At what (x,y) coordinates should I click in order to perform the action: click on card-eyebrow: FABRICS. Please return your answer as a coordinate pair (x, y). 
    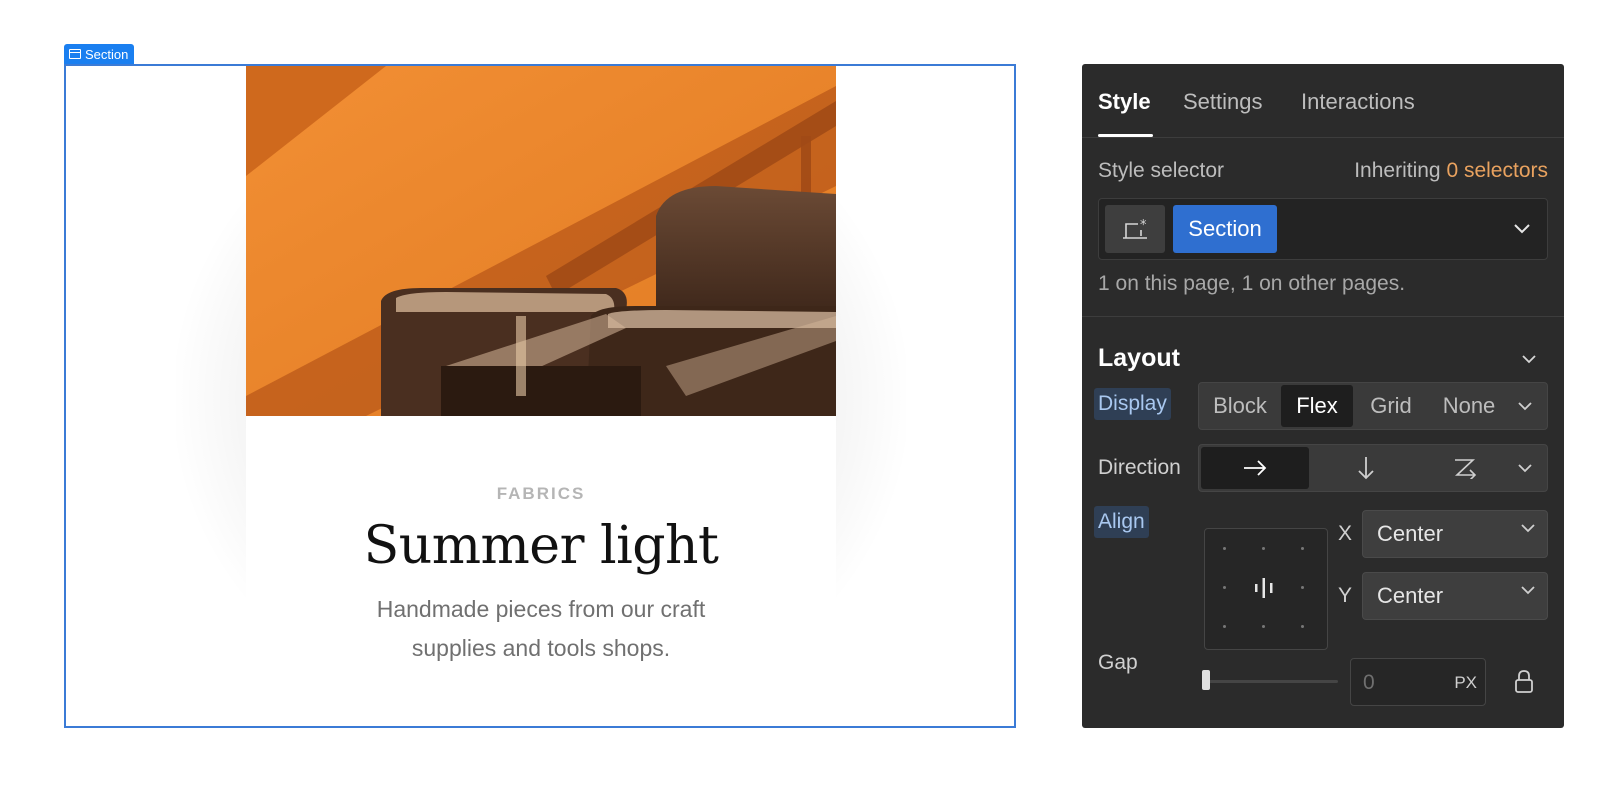
    Looking at the image, I should click on (541, 493).